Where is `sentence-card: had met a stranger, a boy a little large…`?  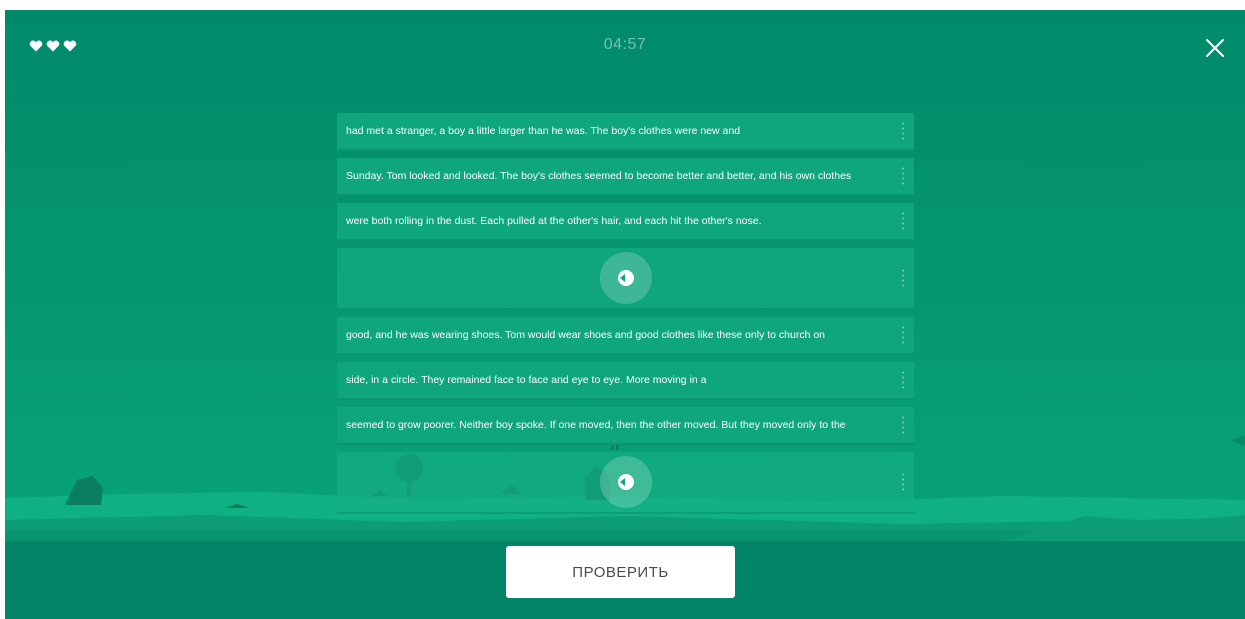
sentence-card: had met a stranger, a boy a little large… is located at coordinates (625, 132).